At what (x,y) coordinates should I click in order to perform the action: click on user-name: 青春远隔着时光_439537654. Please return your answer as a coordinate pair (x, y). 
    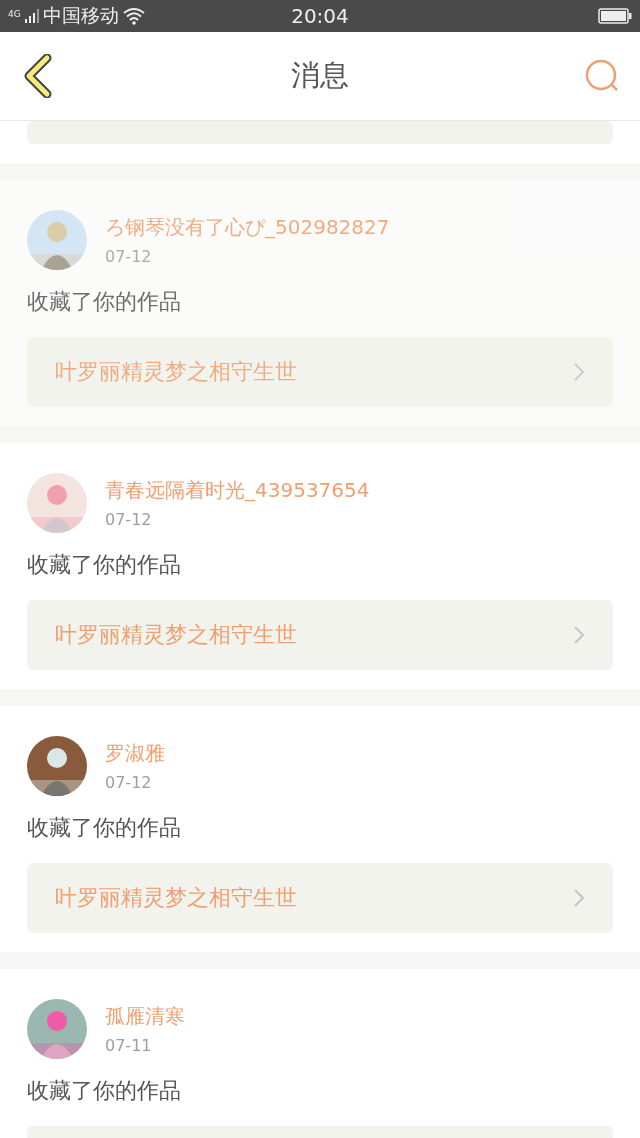
    Looking at the image, I should click on (237, 490).